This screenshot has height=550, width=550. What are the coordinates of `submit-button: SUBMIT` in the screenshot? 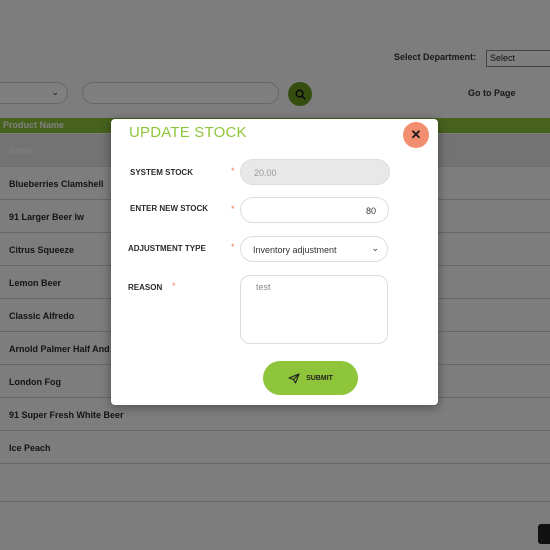 It's located at (310, 378).